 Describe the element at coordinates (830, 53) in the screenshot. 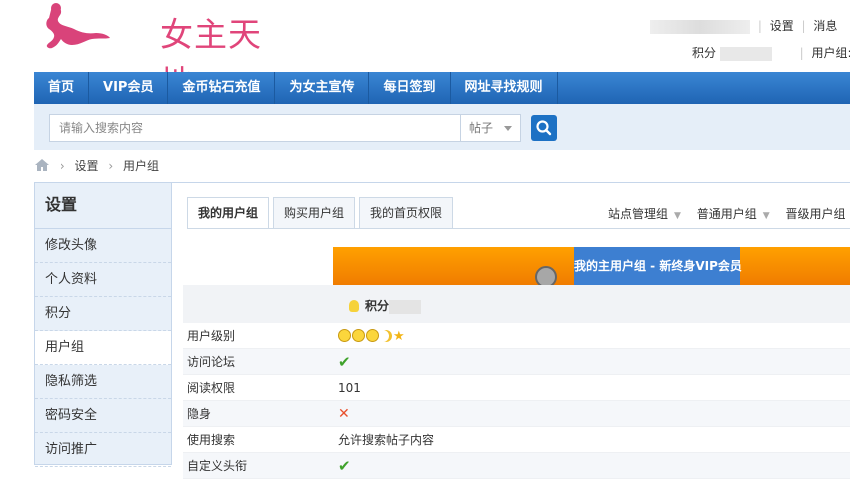

I see `group-label: 用户组:` at that location.